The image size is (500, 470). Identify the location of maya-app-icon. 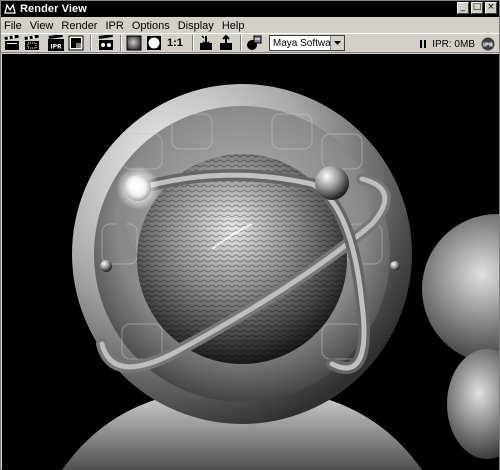
(10, 8).